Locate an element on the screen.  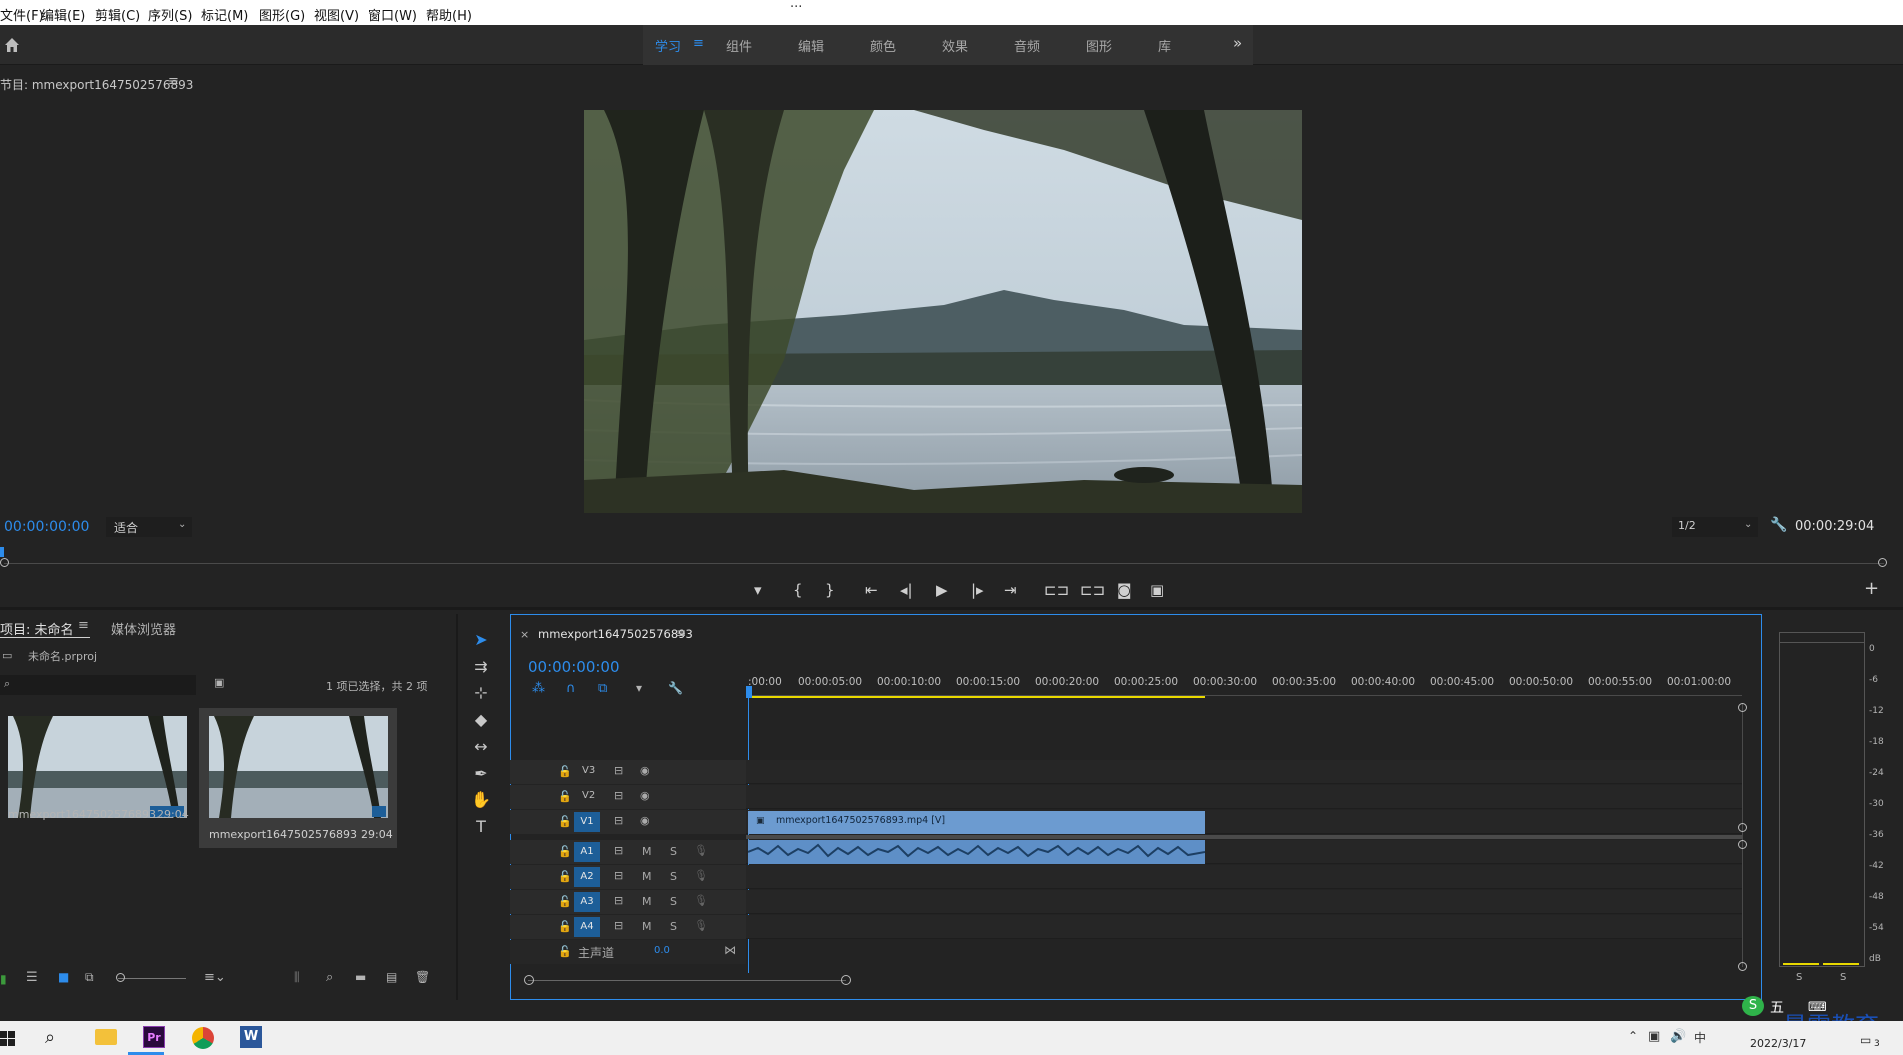
master-volume-value: 0.0 is located at coordinates (662, 950).